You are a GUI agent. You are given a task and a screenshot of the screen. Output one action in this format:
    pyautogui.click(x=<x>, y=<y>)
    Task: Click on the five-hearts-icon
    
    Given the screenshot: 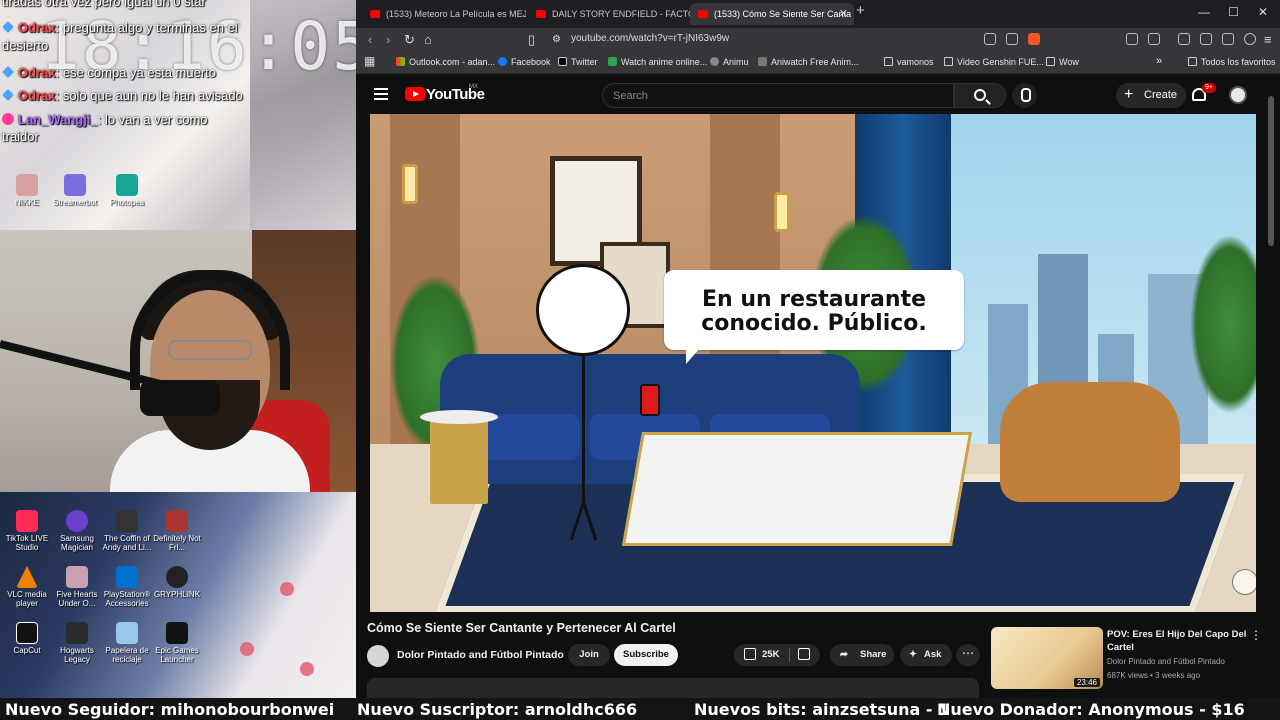 What is the action you would take?
    pyautogui.click(x=77, y=577)
    